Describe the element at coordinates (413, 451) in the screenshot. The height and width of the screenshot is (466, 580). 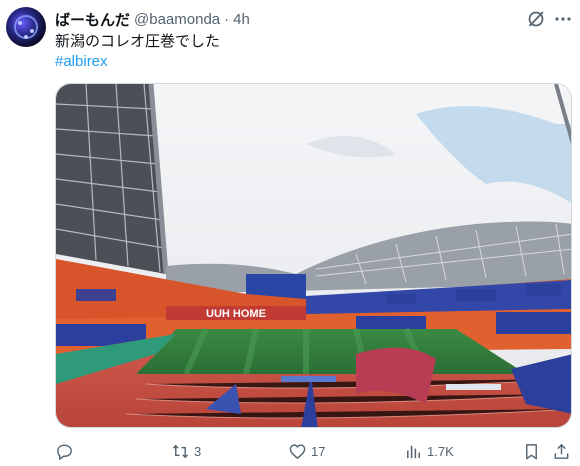
I see `views-icon` at that location.